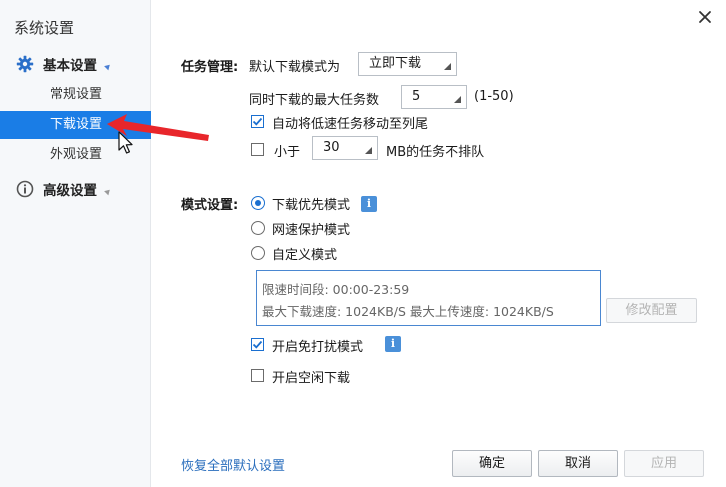 The image size is (726, 487). I want to click on sidebar-group-advanced: 高级设置, so click(64, 189).